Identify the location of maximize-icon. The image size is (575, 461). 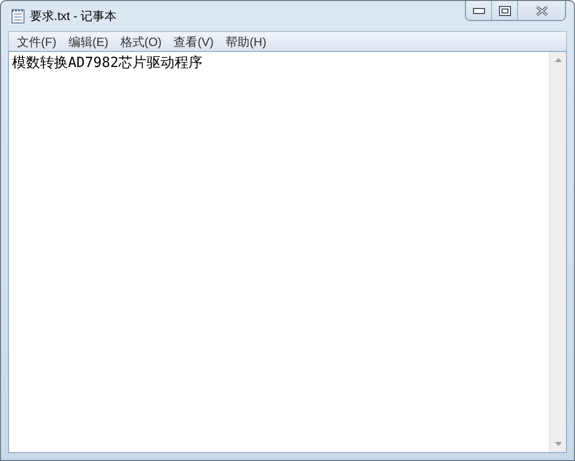
(504, 11).